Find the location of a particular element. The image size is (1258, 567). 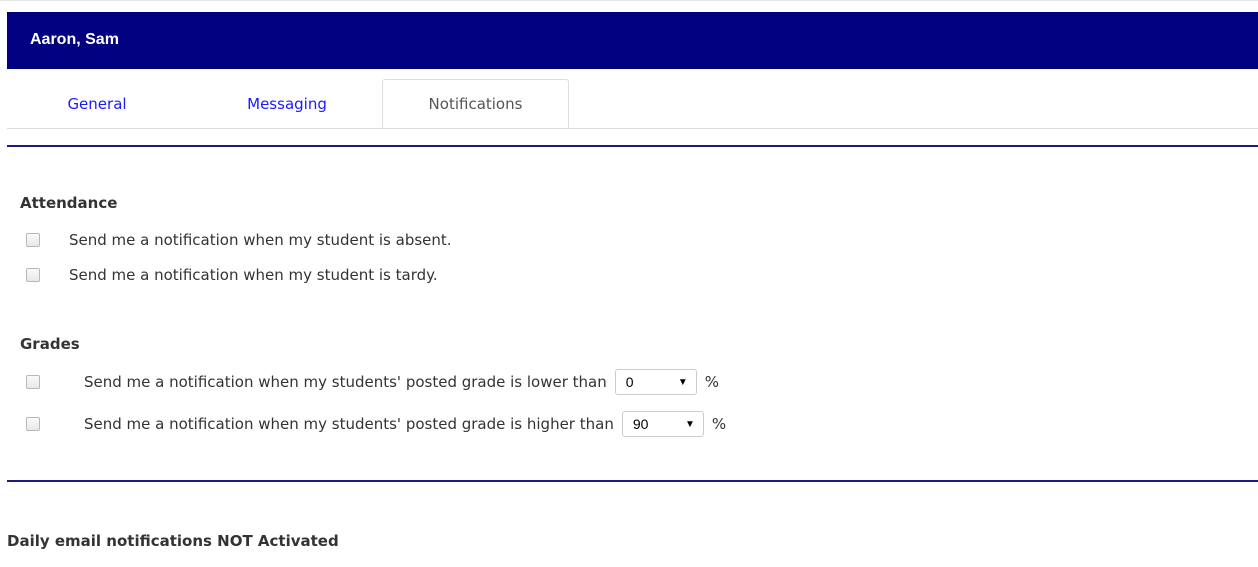

student-header: Aaron, Sam is located at coordinates (632, 40).